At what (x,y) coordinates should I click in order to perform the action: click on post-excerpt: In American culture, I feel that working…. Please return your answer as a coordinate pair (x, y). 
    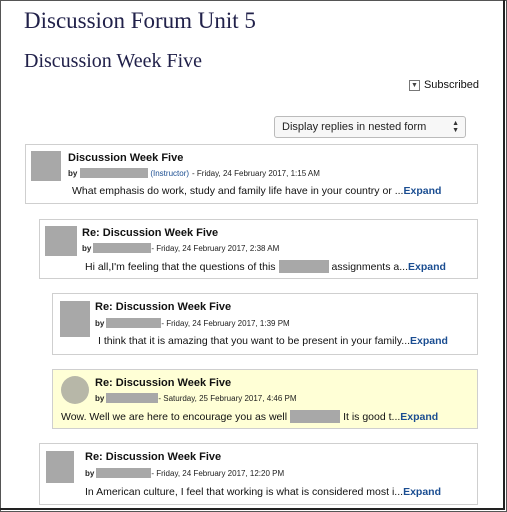
    Looking at the image, I should click on (263, 492).